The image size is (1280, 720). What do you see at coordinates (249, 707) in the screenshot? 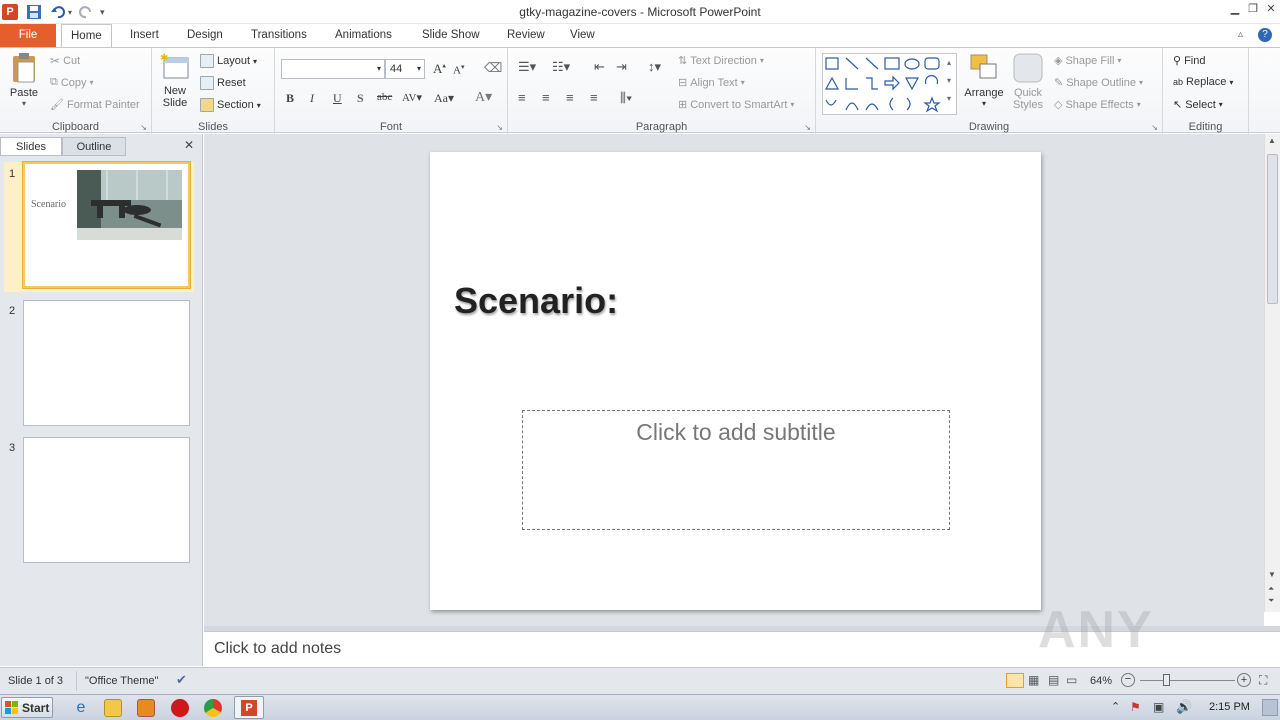
I see `powerpoint-taskbar-button: P` at bounding box center [249, 707].